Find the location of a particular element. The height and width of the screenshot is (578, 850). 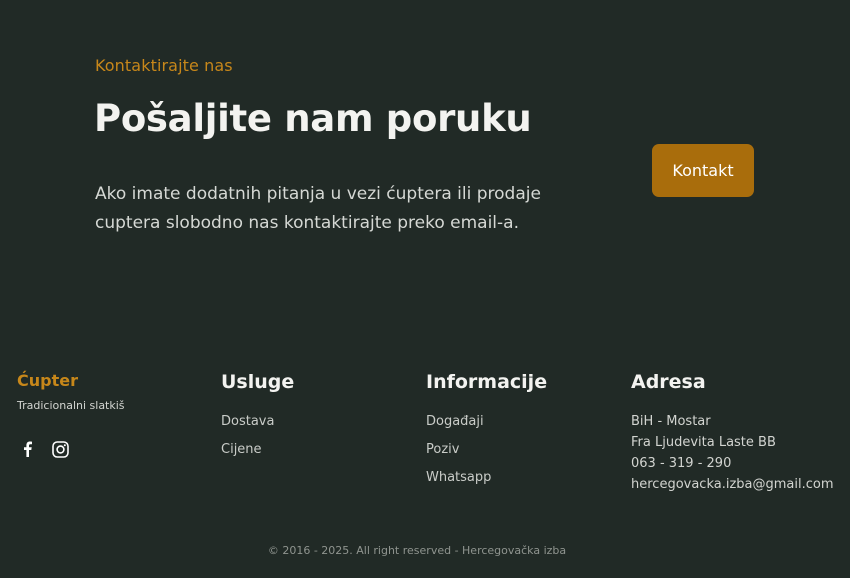

contact-headline: Pošaljite nam poruku is located at coordinates (313, 118).